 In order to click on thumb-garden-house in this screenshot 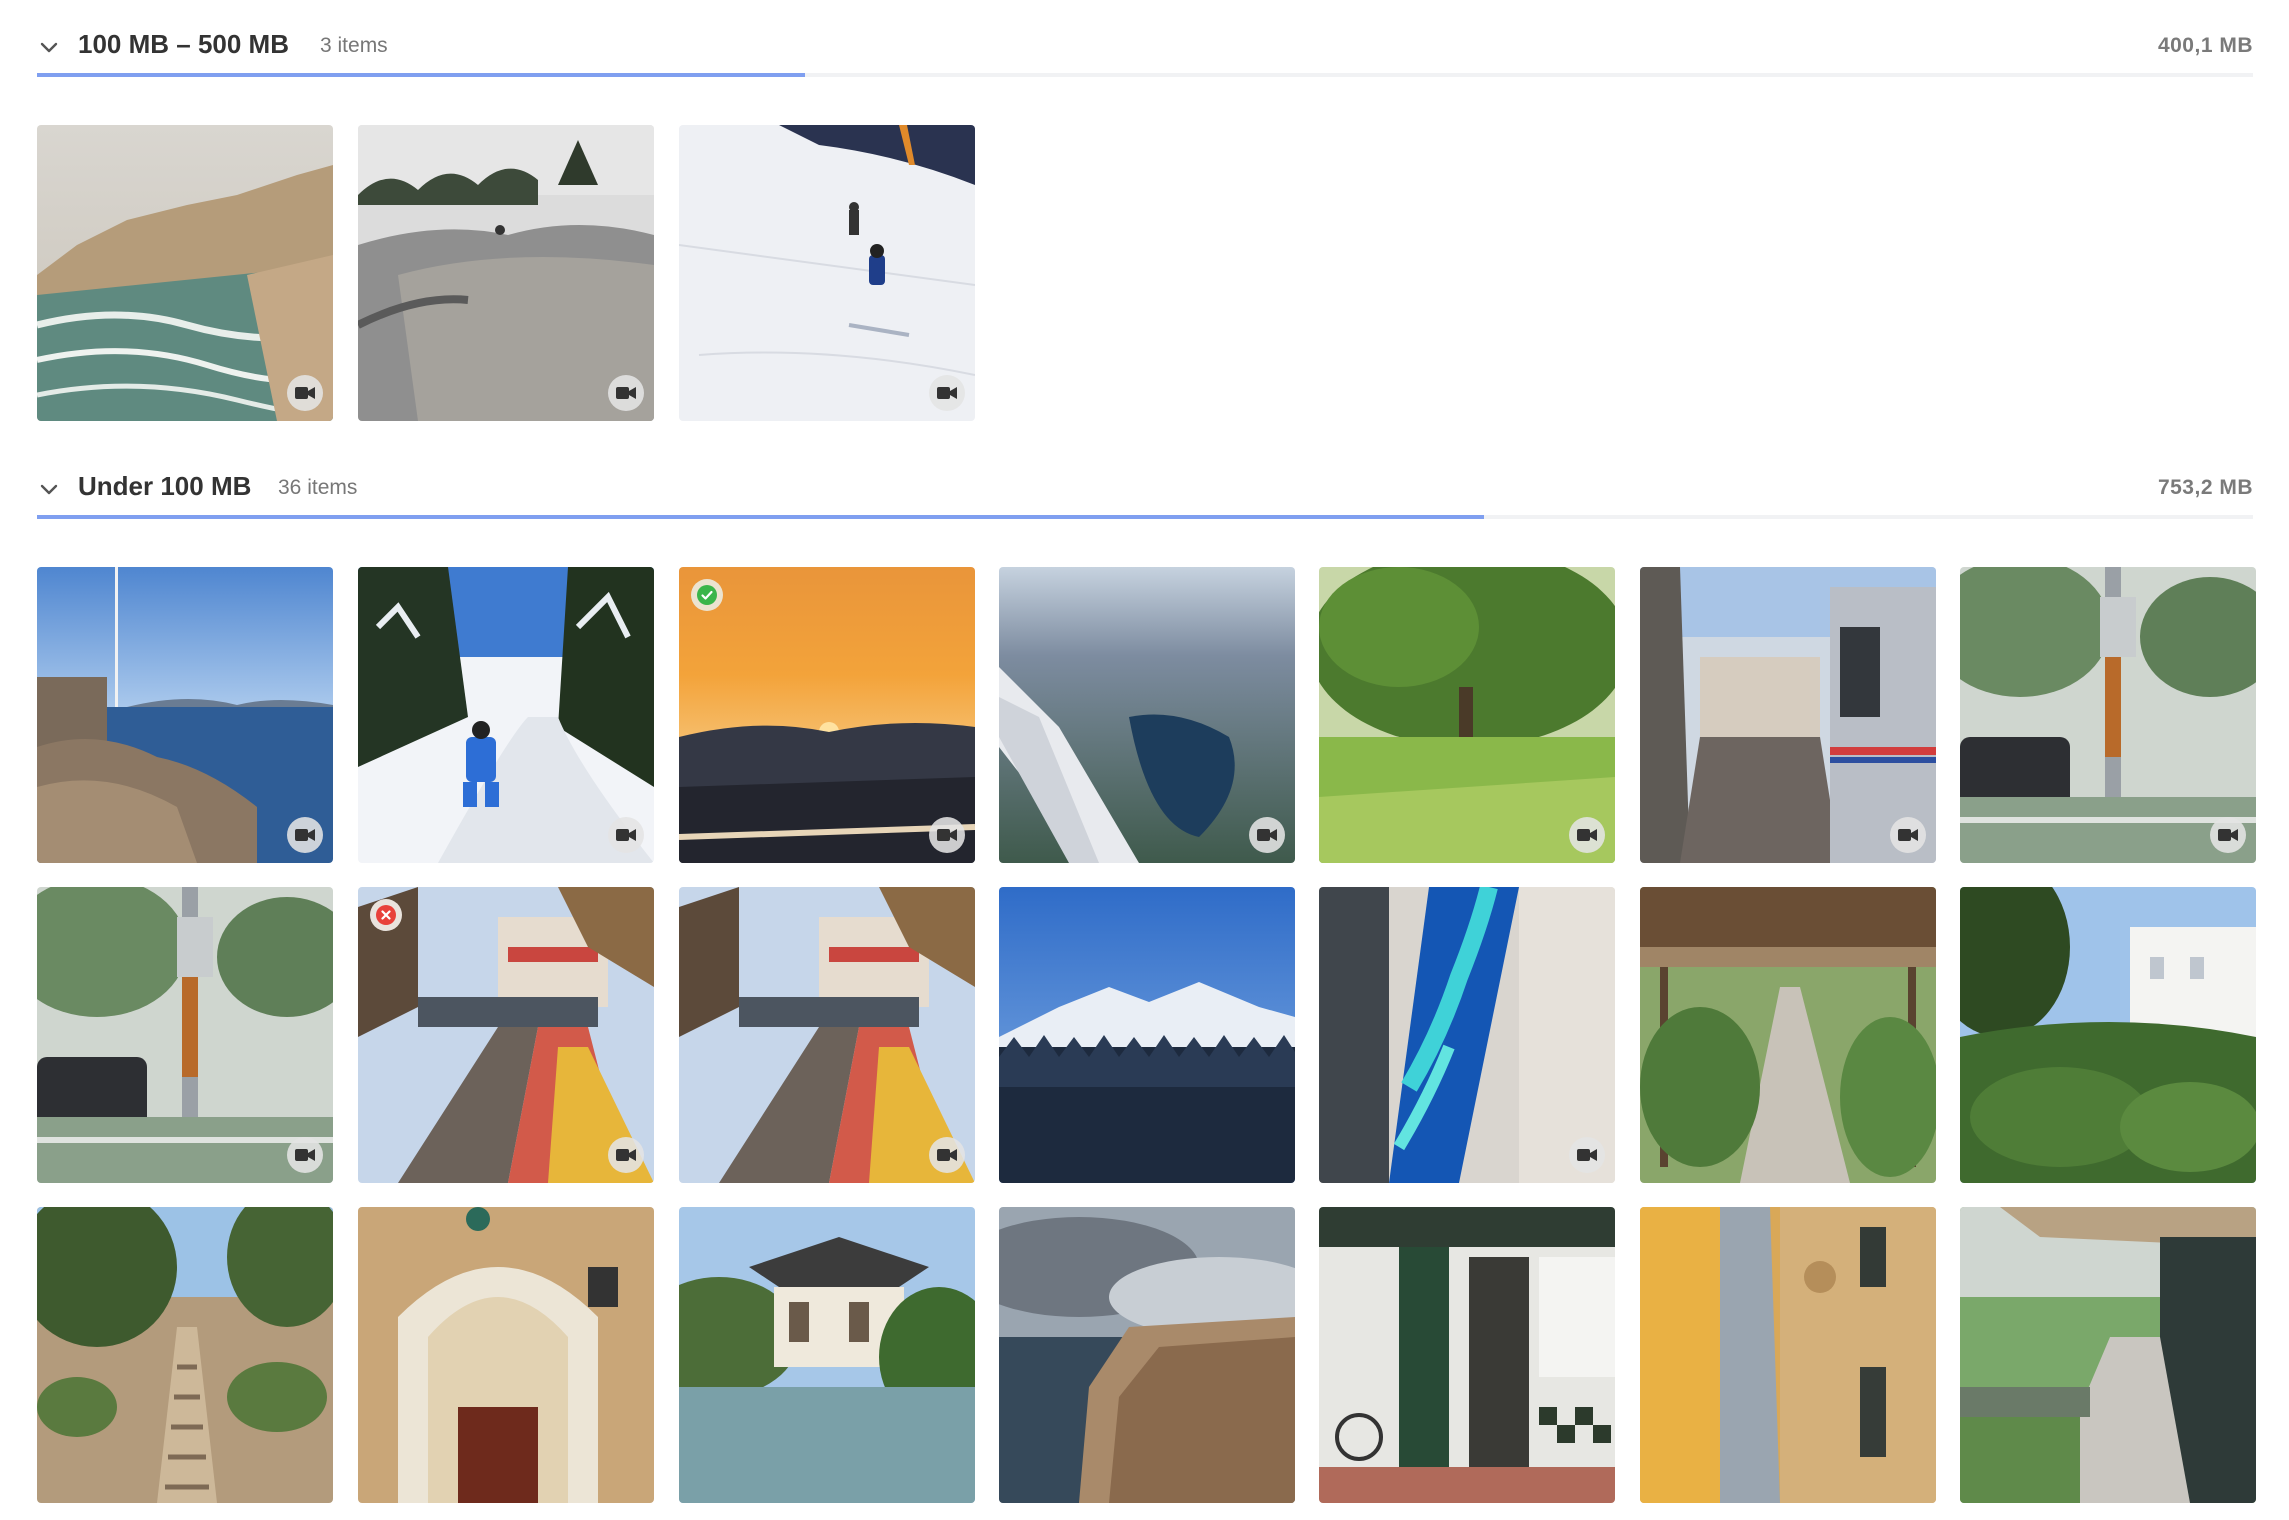, I will do `click(2108, 1035)`.